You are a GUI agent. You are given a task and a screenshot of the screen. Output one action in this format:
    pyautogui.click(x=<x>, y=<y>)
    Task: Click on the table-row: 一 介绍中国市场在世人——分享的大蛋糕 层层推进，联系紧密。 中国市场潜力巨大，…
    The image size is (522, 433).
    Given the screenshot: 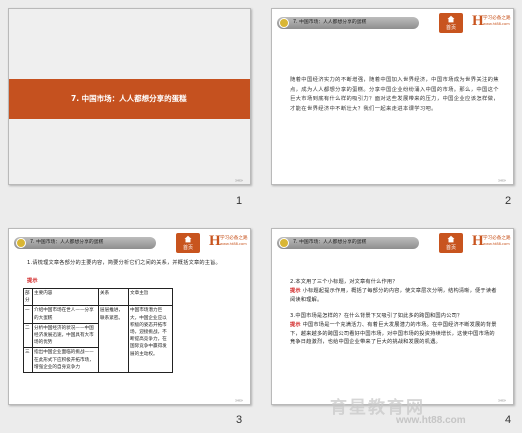 What is the action you would take?
    pyautogui.click(x=98, y=339)
    